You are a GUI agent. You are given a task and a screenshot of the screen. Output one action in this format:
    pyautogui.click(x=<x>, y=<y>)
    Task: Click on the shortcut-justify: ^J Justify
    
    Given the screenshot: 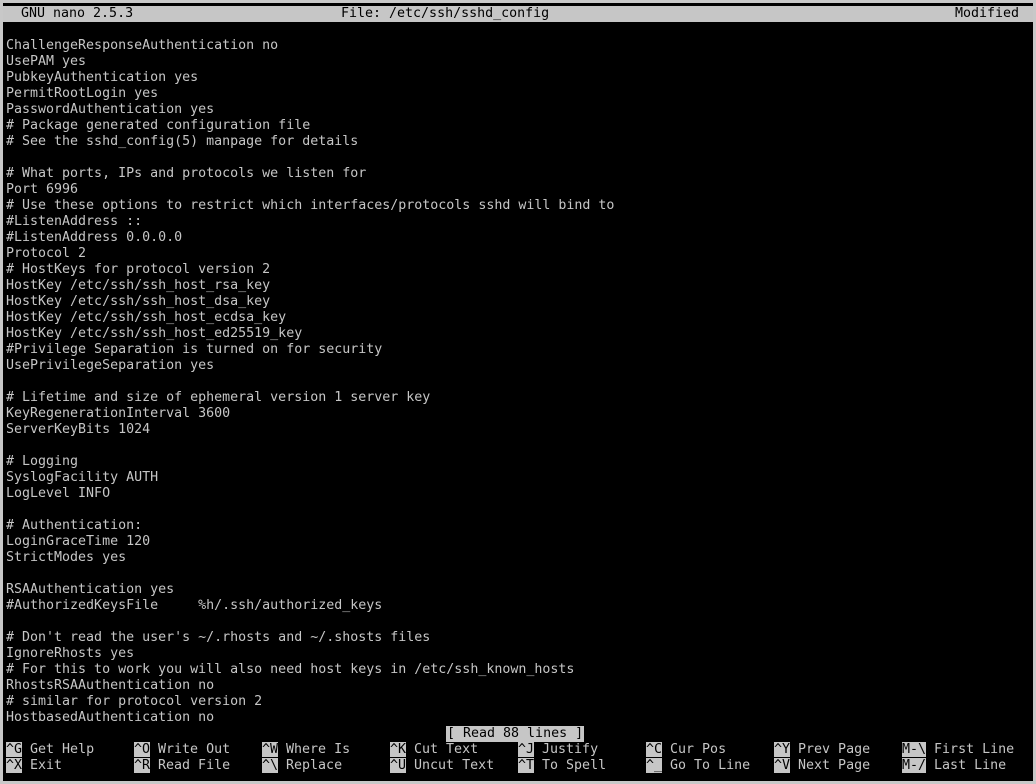 What is the action you would take?
    pyautogui.click(x=558, y=750)
    